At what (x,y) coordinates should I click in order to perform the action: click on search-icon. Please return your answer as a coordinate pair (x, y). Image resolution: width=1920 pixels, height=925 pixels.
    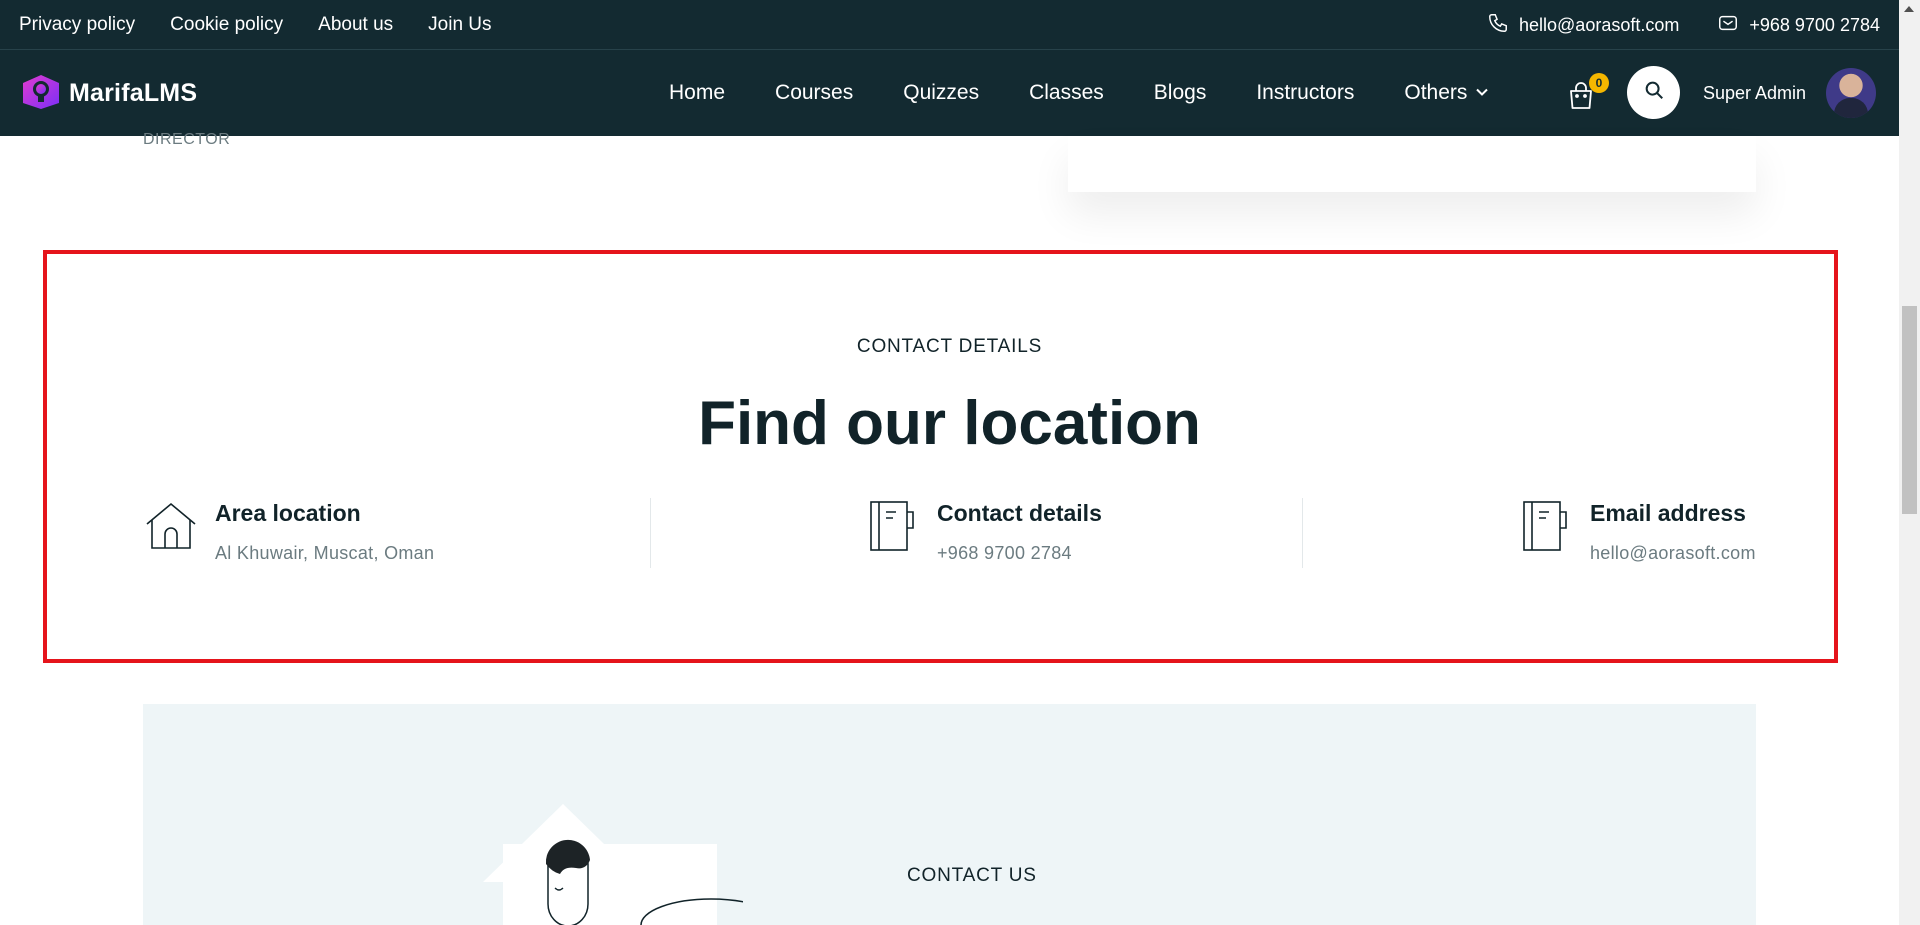
    Looking at the image, I should click on (1654, 92).